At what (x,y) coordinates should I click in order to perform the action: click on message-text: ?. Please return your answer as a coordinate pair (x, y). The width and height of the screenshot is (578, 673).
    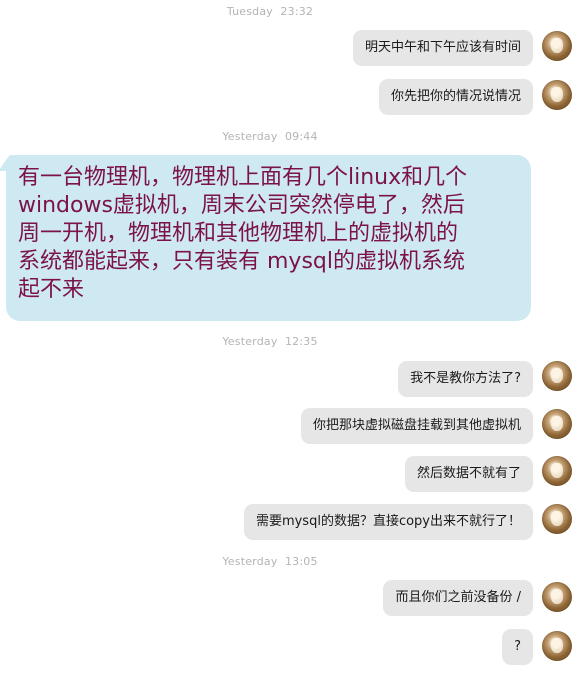
    Looking at the image, I should click on (517, 646).